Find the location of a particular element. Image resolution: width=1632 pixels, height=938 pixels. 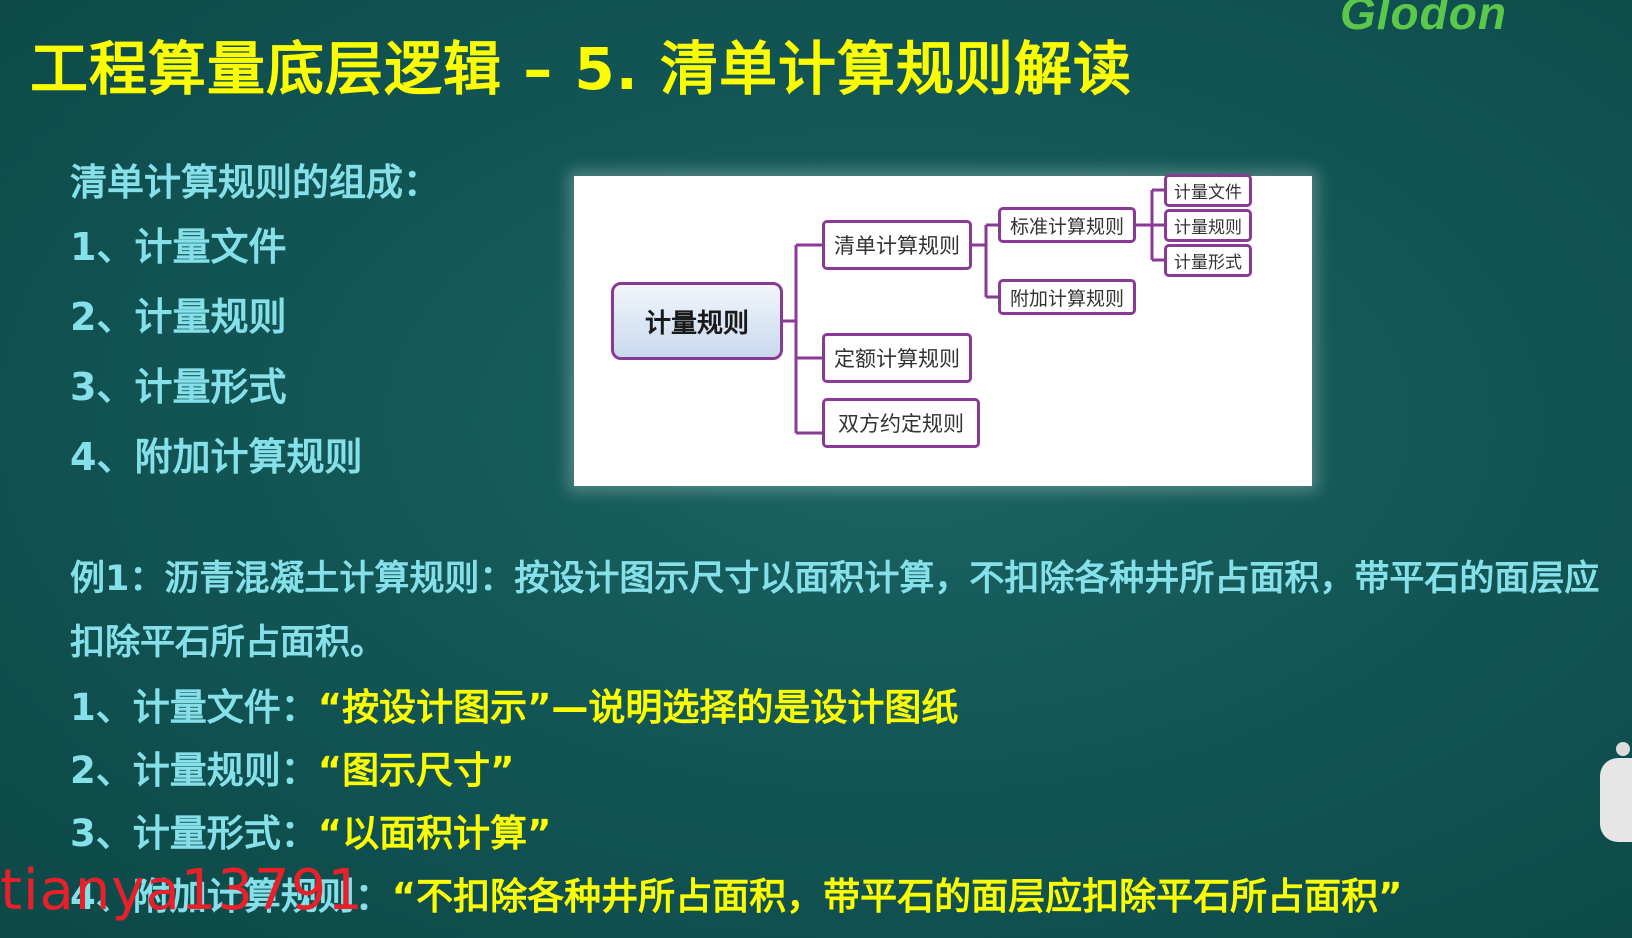

mapping-label: 2、计量规则： is located at coordinates (194, 770).